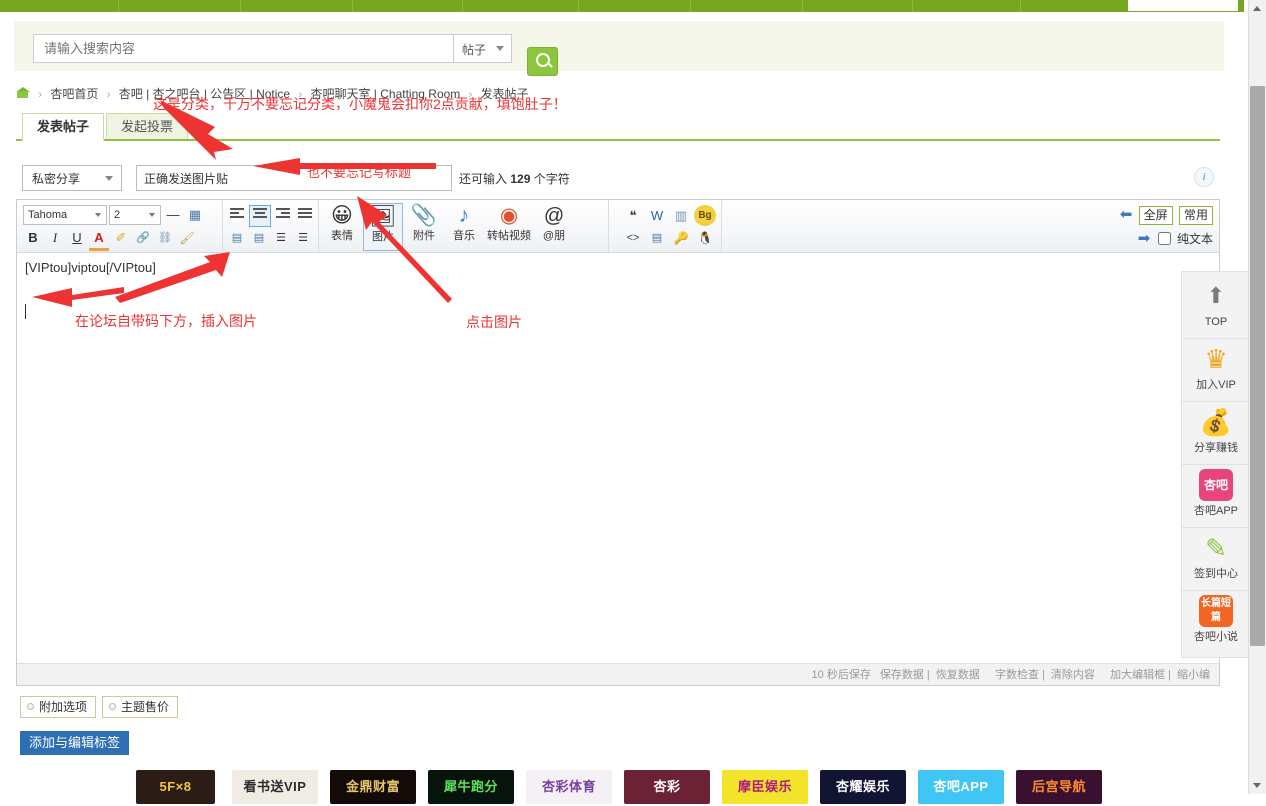 This screenshot has width=1266, height=806. Describe the element at coordinates (342, 215) in the screenshot. I see `emoji-icon: 😀` at that location.